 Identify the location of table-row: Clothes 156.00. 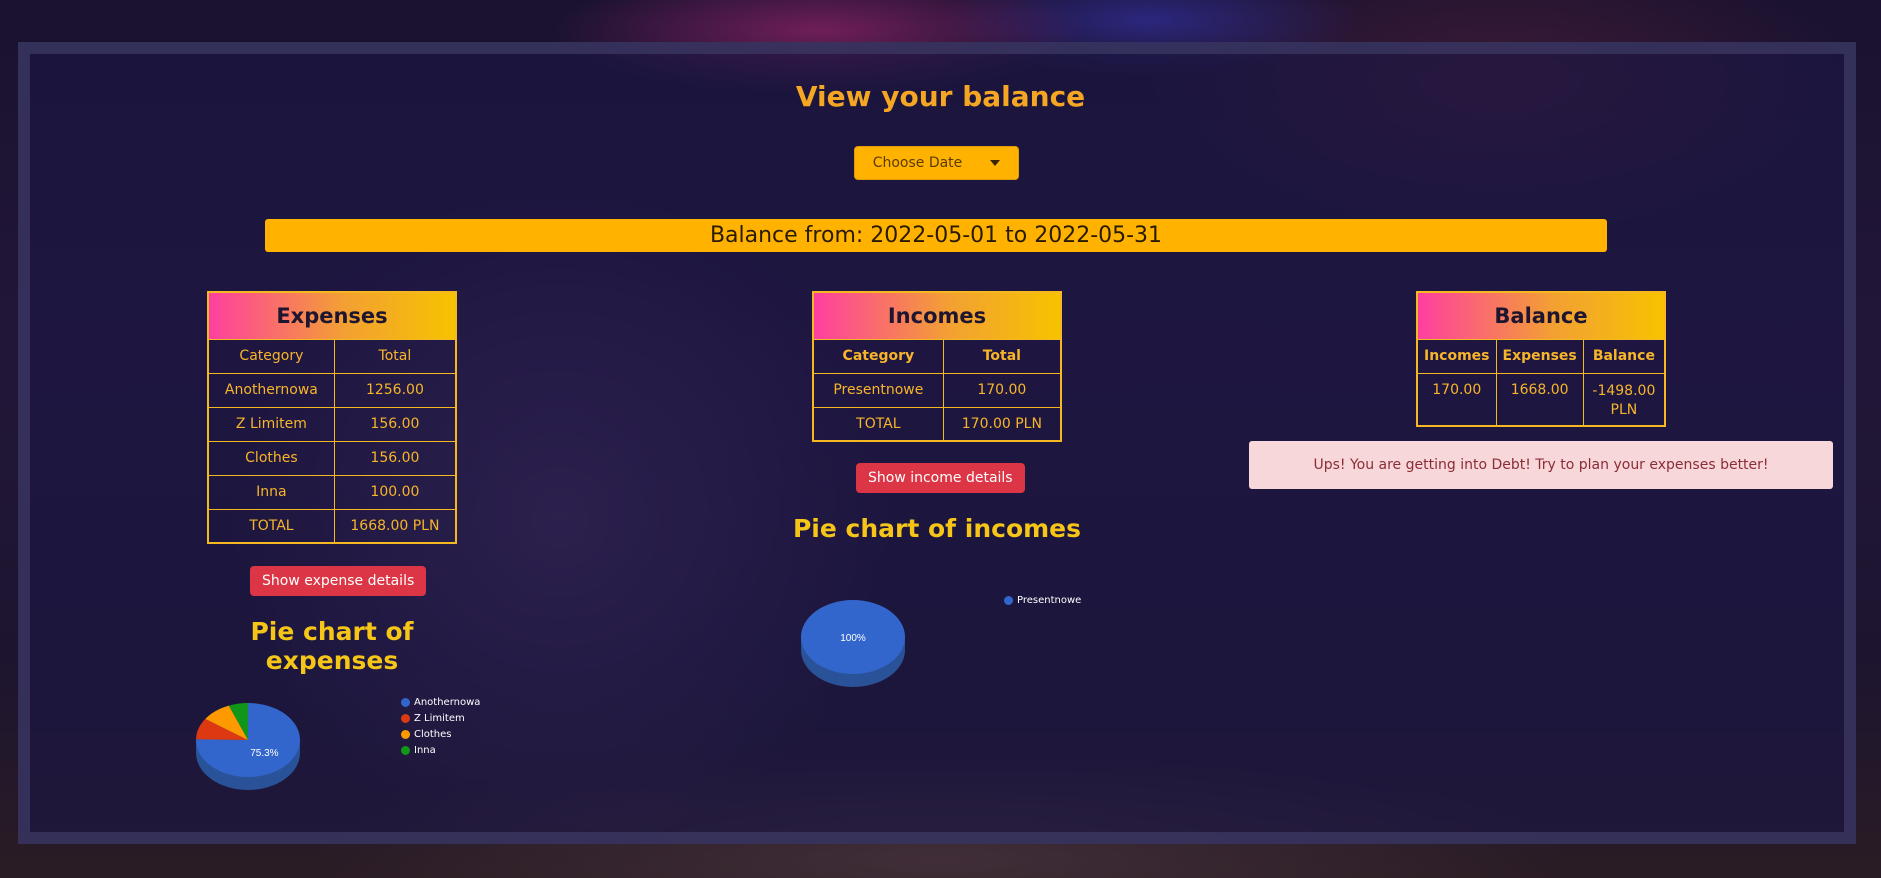
(332, 458).